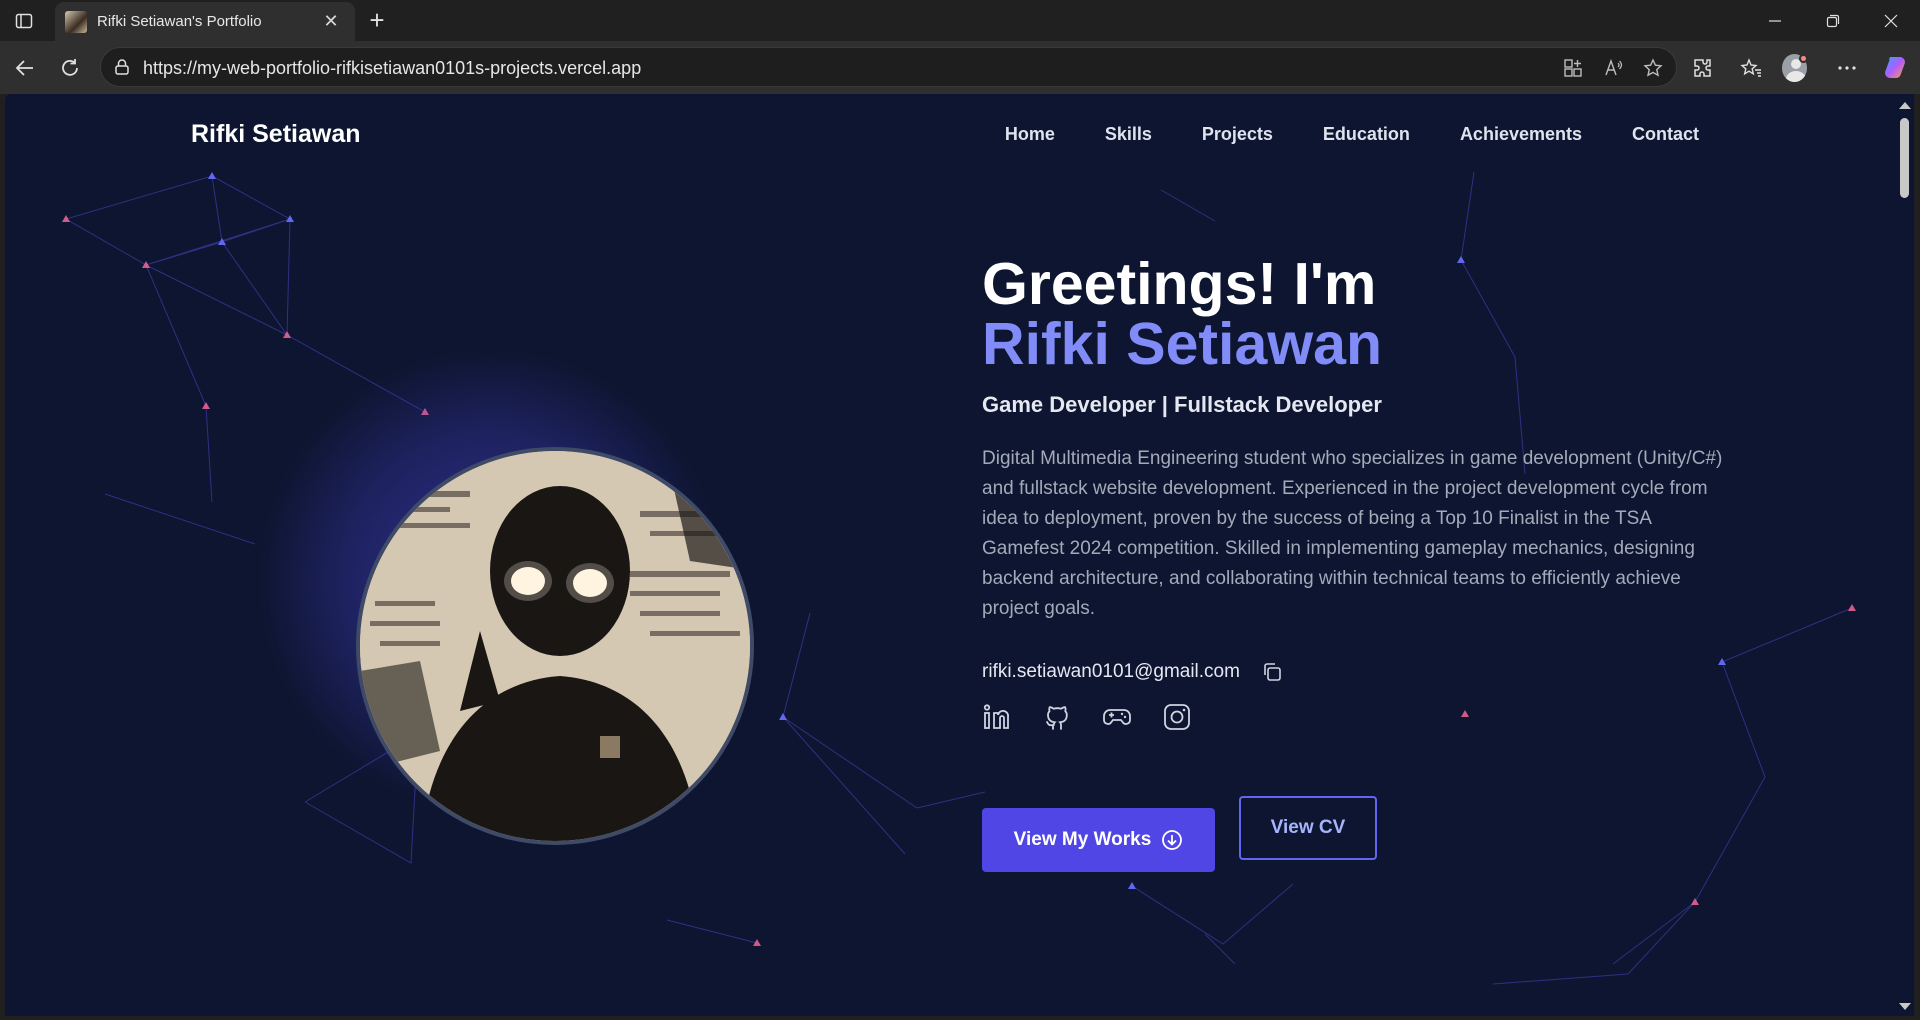 The width and height of the screenshot is (1920, 1020). What do you see at coordinates (997, 717) in the screenshot?
I see `linkedin-icon` at bounding box center [997, 717].